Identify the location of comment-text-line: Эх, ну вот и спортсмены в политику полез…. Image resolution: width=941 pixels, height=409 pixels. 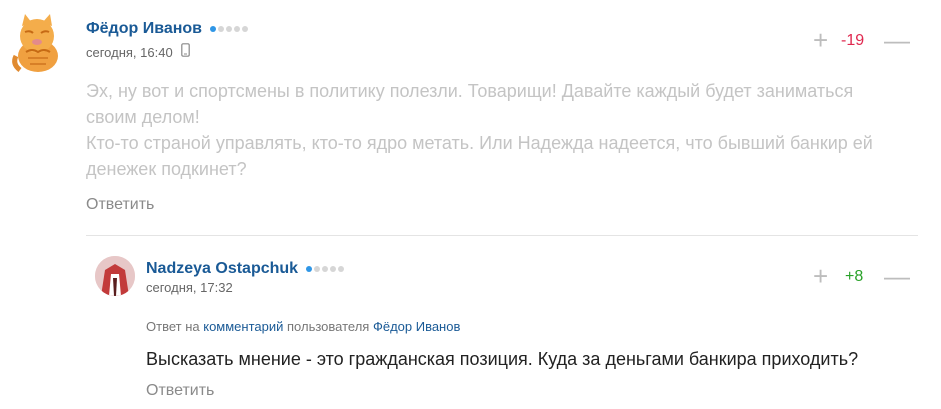
(470, 91).